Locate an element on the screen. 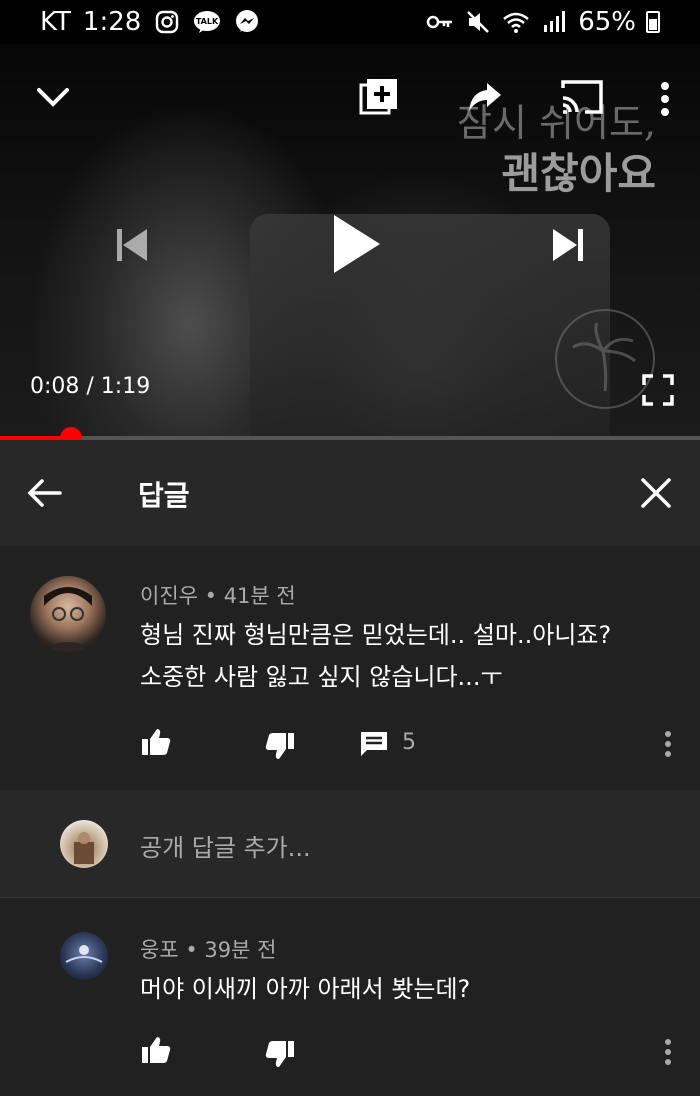 The height and width of the screenshot is (1096, 700). fullscreen-icon is located at coordinates (658, 390).